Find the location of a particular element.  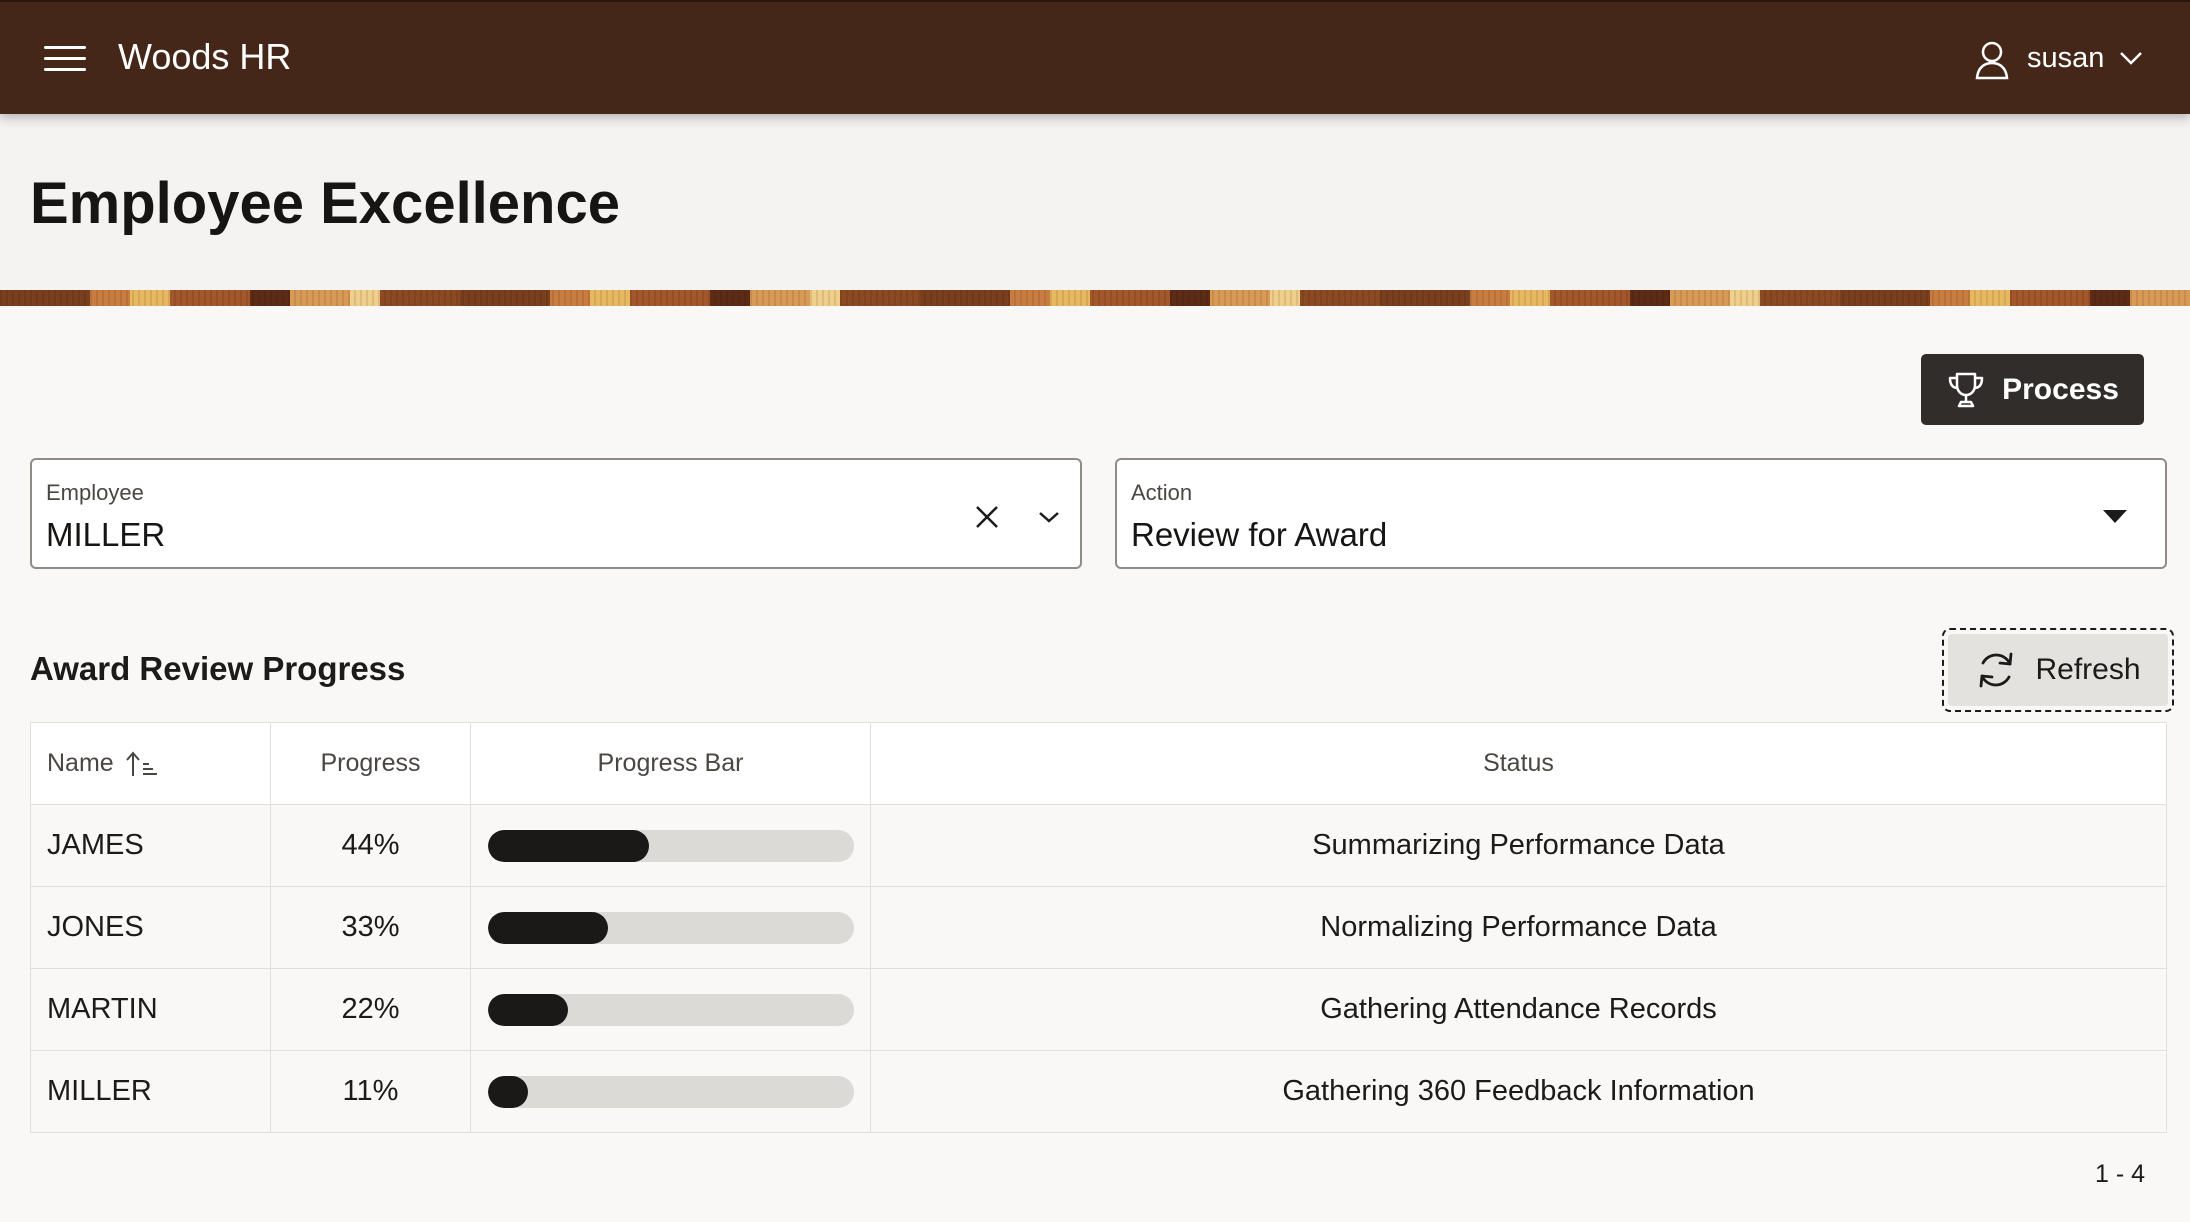

action-select-value: Review for Award is located at coordinates (1259, 535).